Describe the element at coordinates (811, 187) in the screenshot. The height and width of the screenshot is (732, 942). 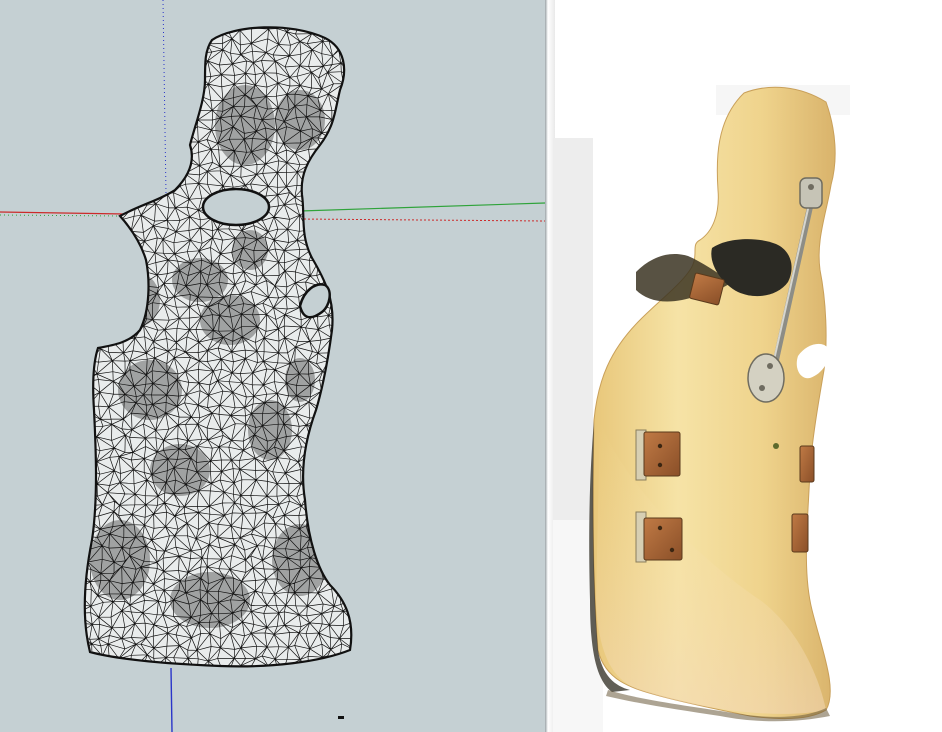
I see `rod-screw-top` at that location.